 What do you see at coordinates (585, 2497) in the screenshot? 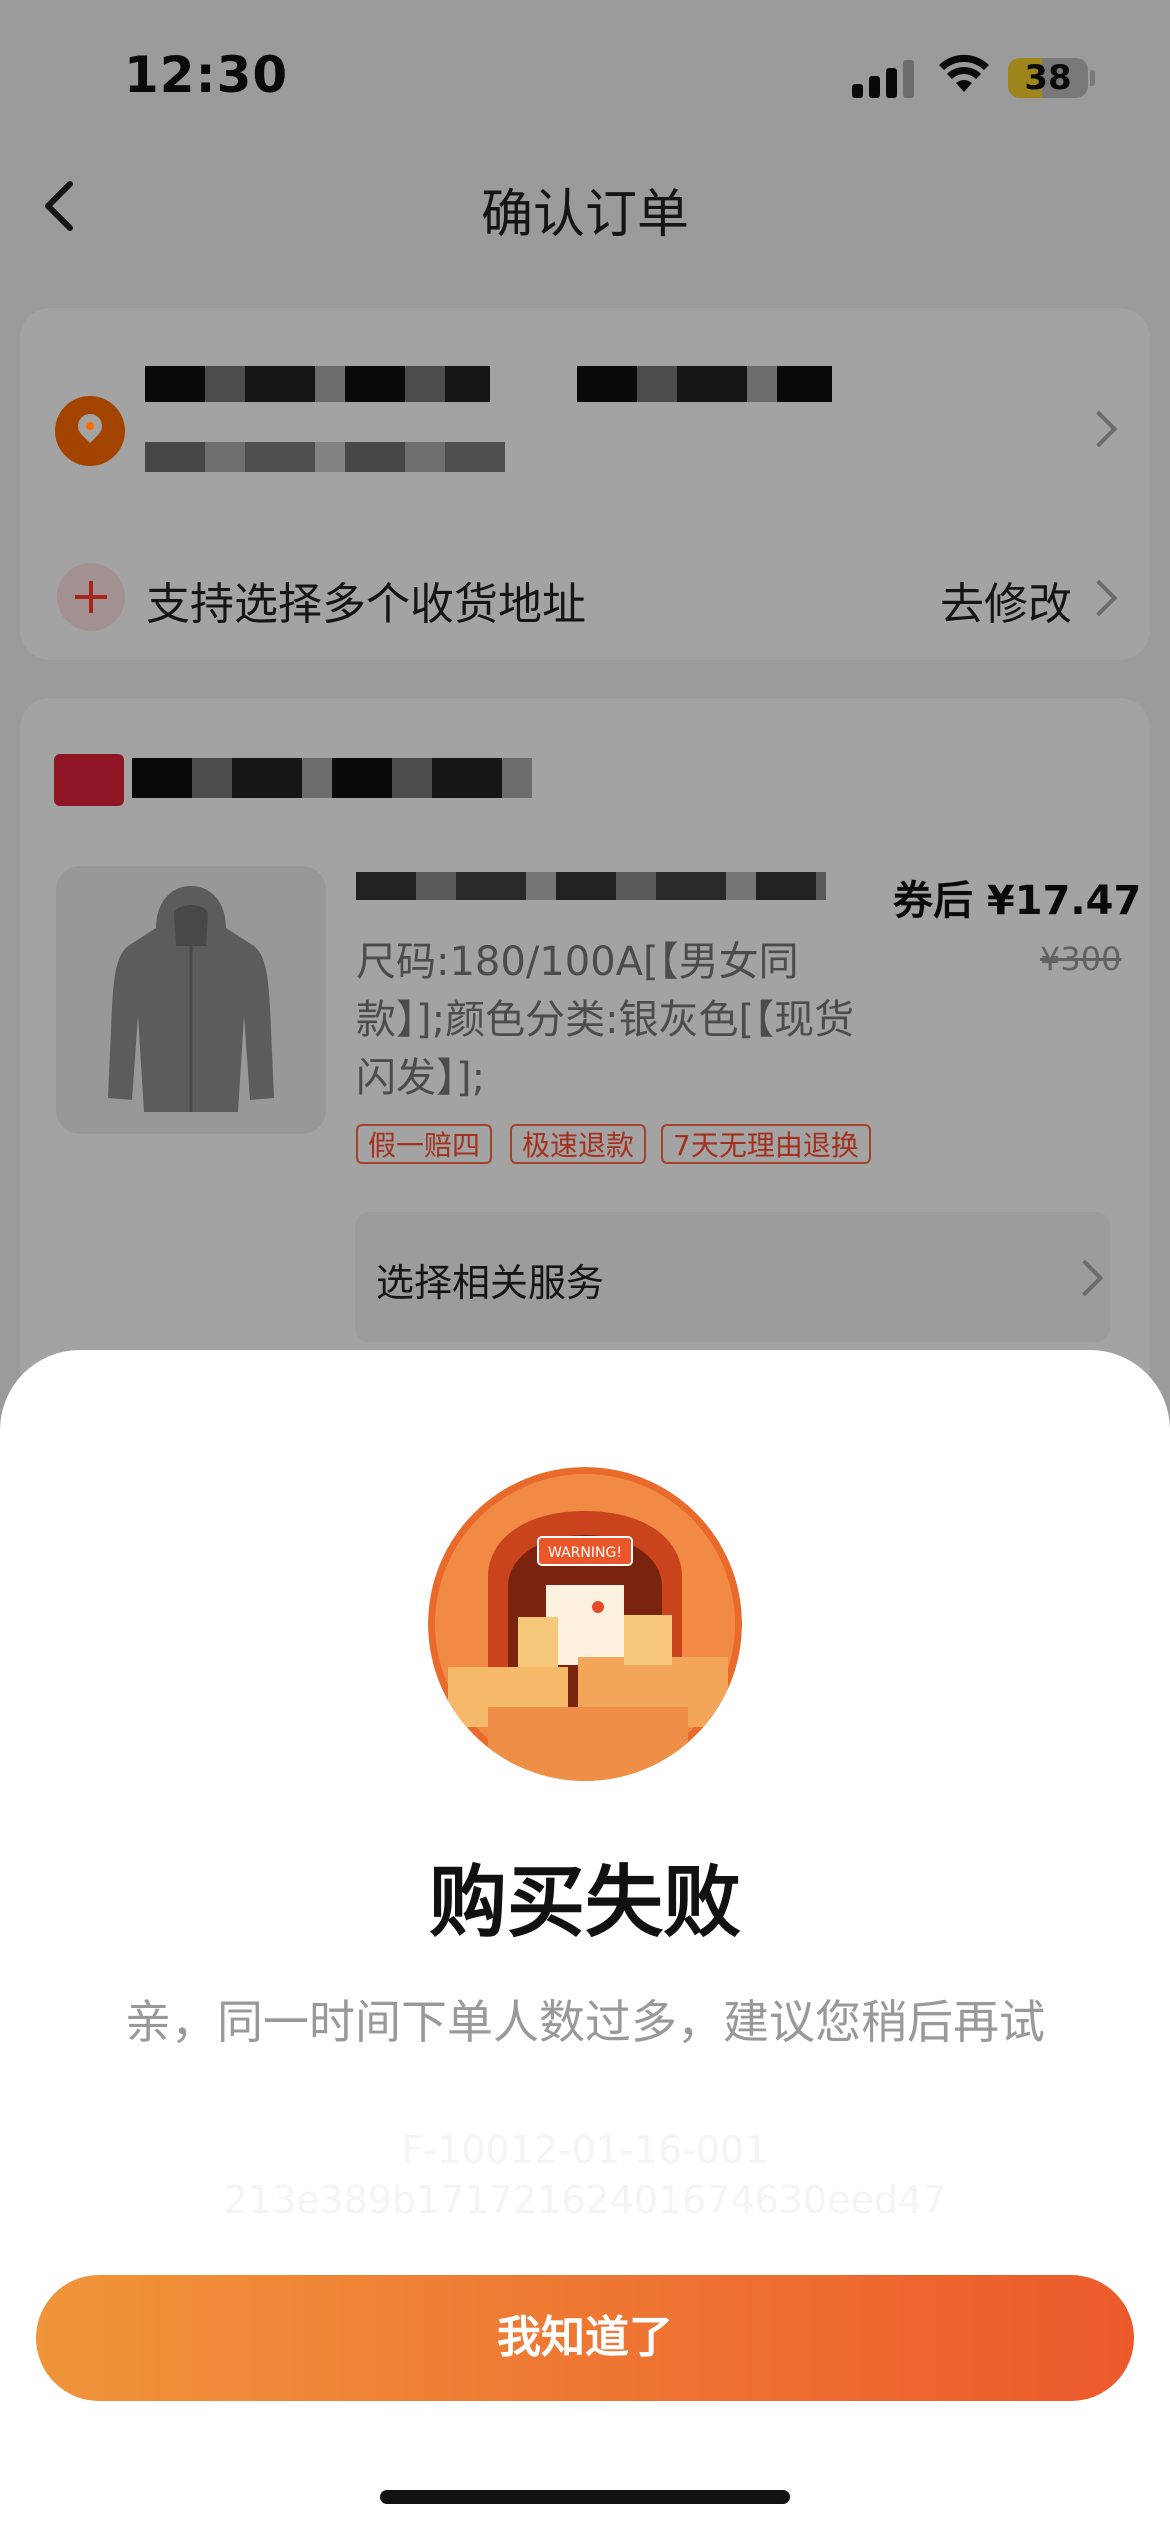
I see `home-indicator` at bounding box center [585, 2497].